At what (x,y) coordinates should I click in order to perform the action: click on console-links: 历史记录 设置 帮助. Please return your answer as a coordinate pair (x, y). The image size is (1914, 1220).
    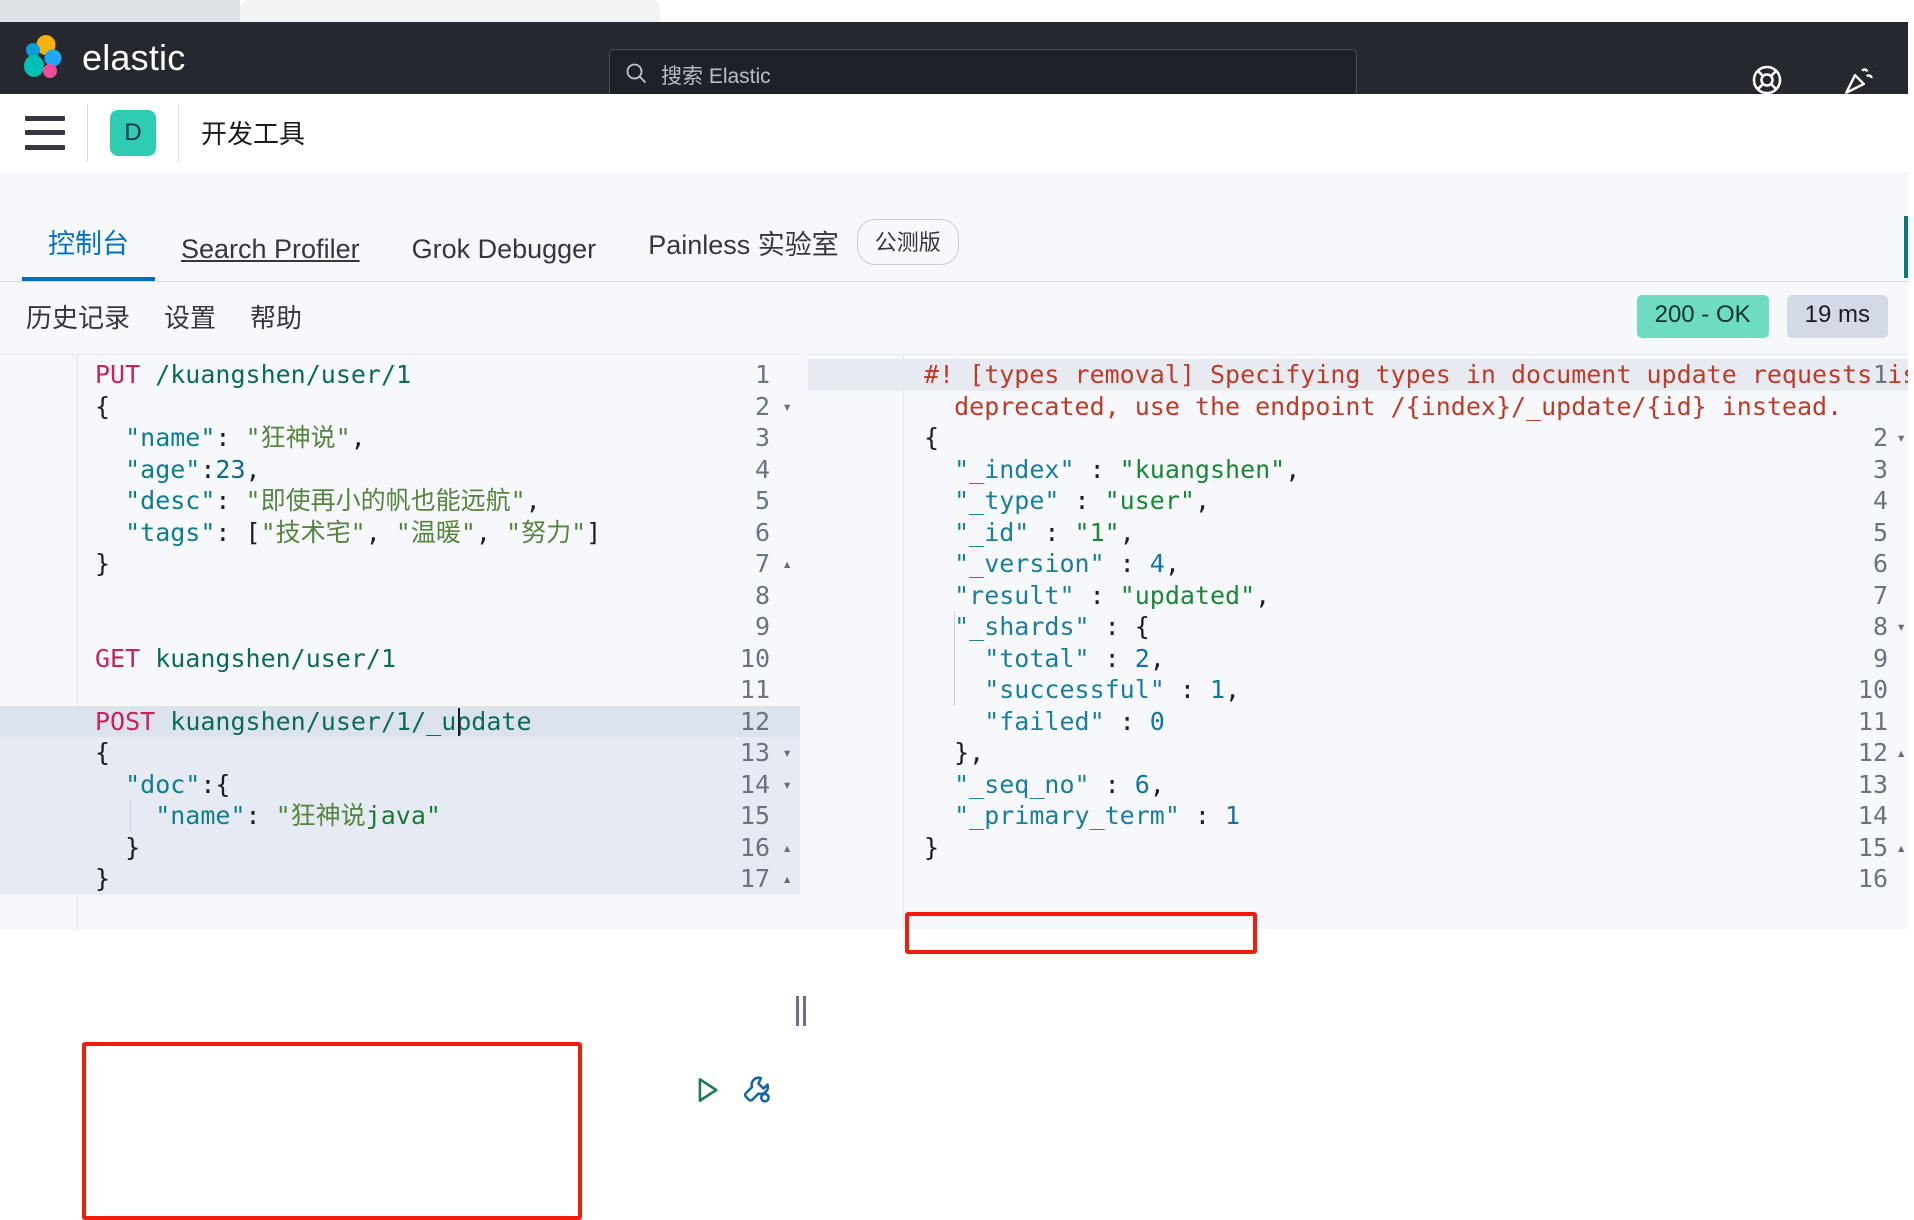
    Looking at the image, I should click on (164, 316).